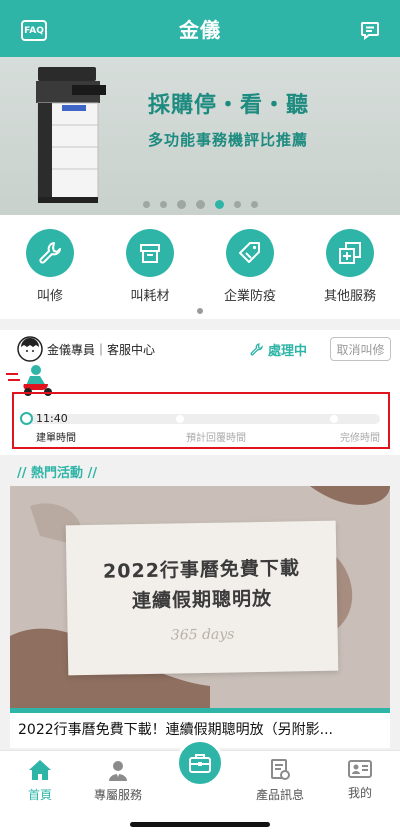 The image size is (400, 833). Describe the element at coordinates (228, 140) in the screenshot. I see `banner-subline: 多功能事務機評比推薦` at that location.